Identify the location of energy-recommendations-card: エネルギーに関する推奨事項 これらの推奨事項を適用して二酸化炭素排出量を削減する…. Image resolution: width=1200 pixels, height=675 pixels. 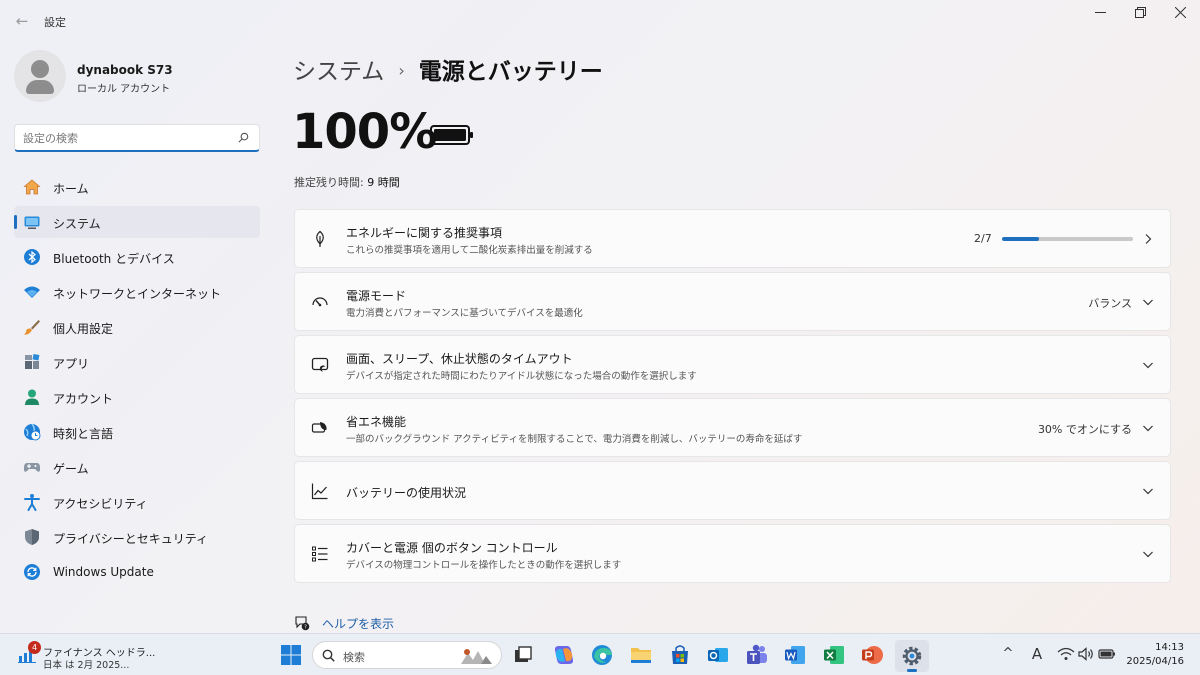
(732, 238).